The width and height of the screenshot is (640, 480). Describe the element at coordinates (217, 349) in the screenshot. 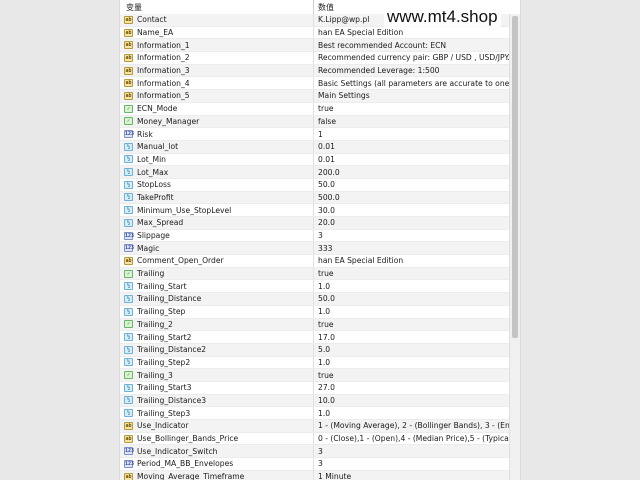

I see `parameter-name-cell: ½ Trailing_Distance2` at that location.